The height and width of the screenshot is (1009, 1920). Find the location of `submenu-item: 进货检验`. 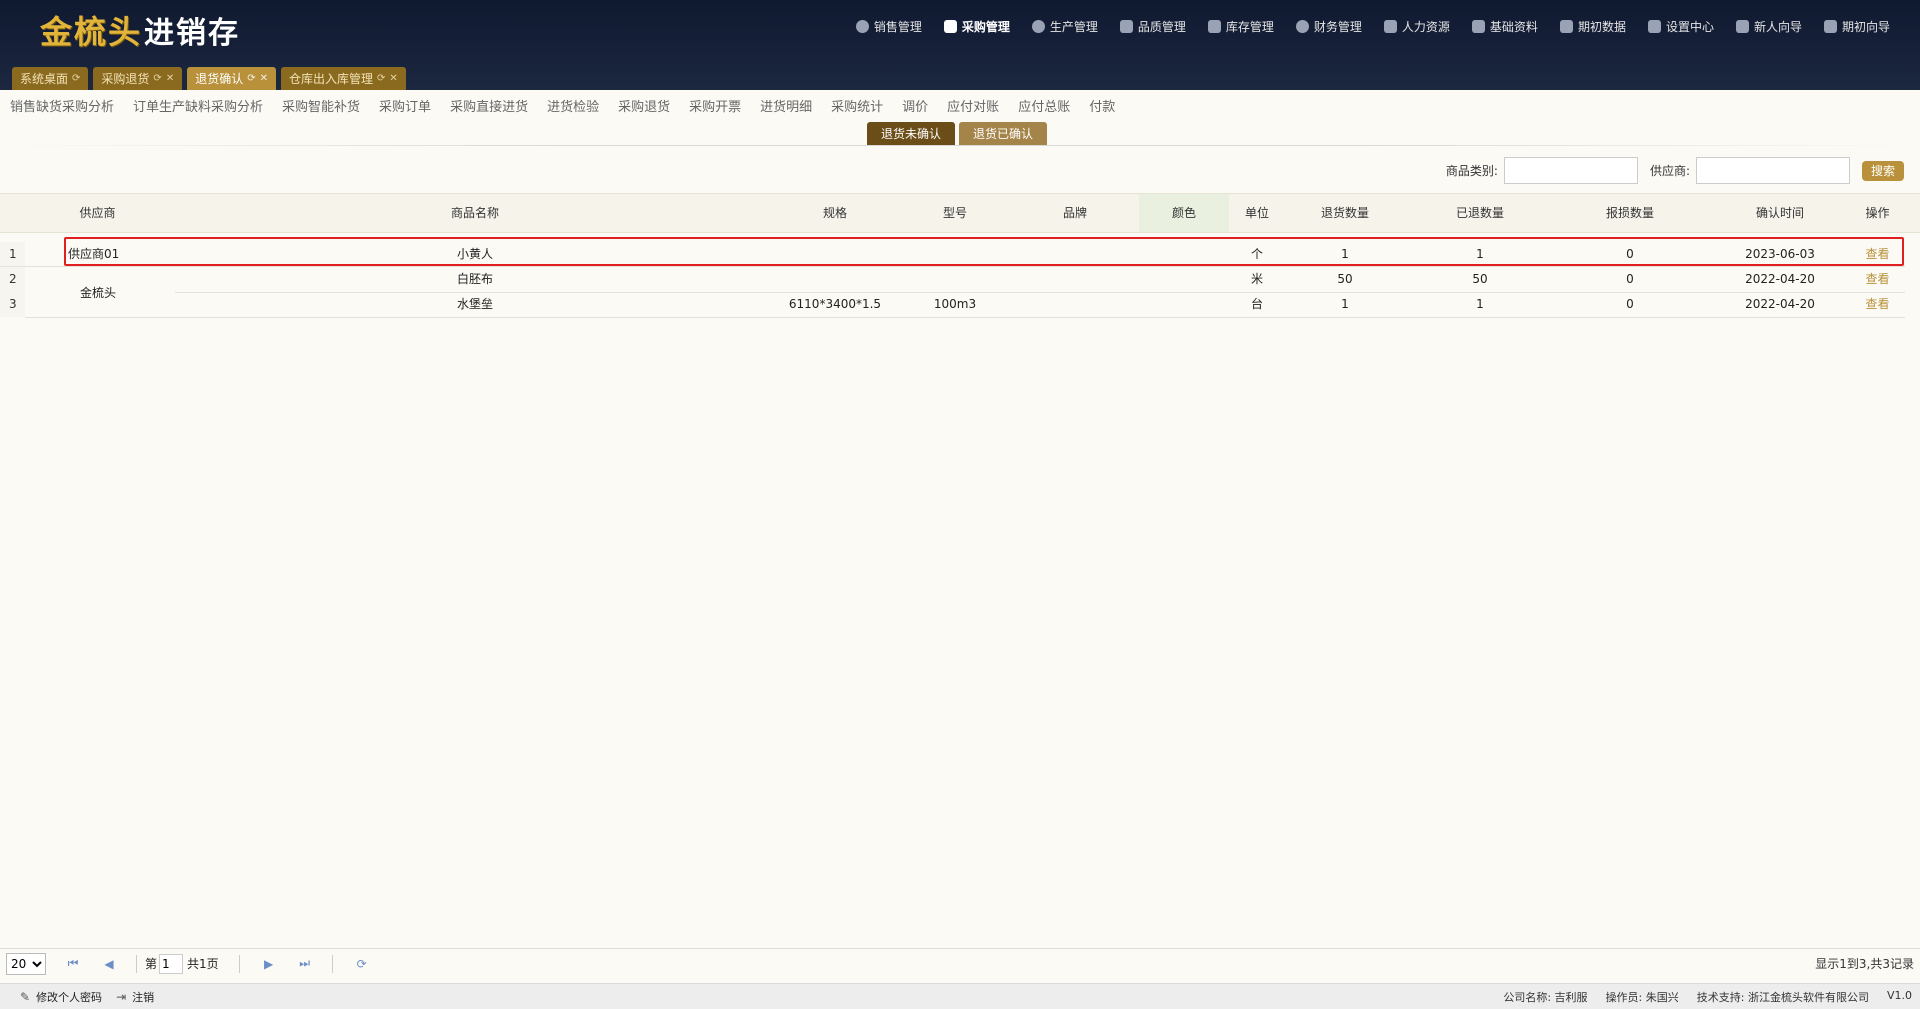

submenu-item: 进货检验 is located at coordinates (573, 105).